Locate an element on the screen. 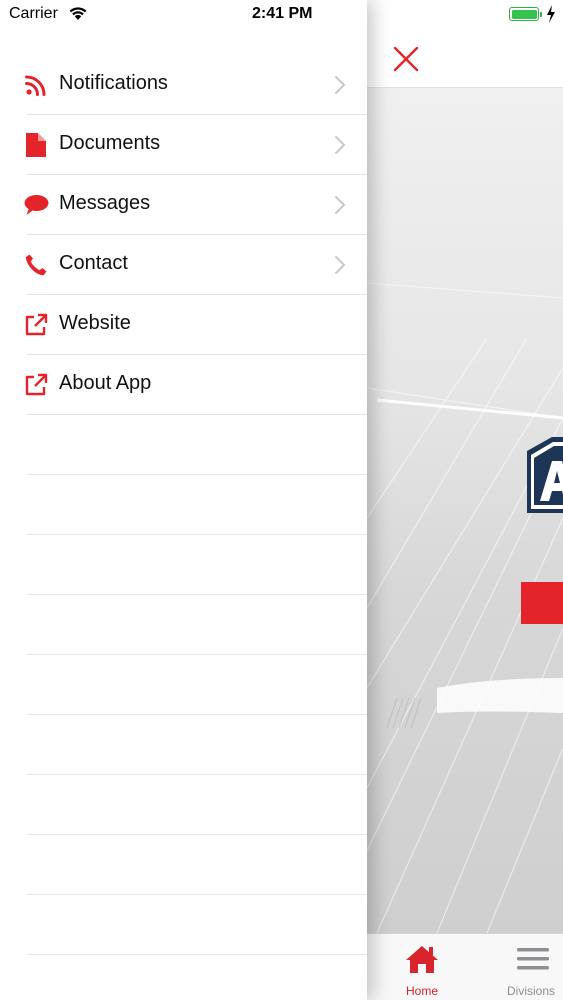  document-icon is located at coordinates (36, 145).